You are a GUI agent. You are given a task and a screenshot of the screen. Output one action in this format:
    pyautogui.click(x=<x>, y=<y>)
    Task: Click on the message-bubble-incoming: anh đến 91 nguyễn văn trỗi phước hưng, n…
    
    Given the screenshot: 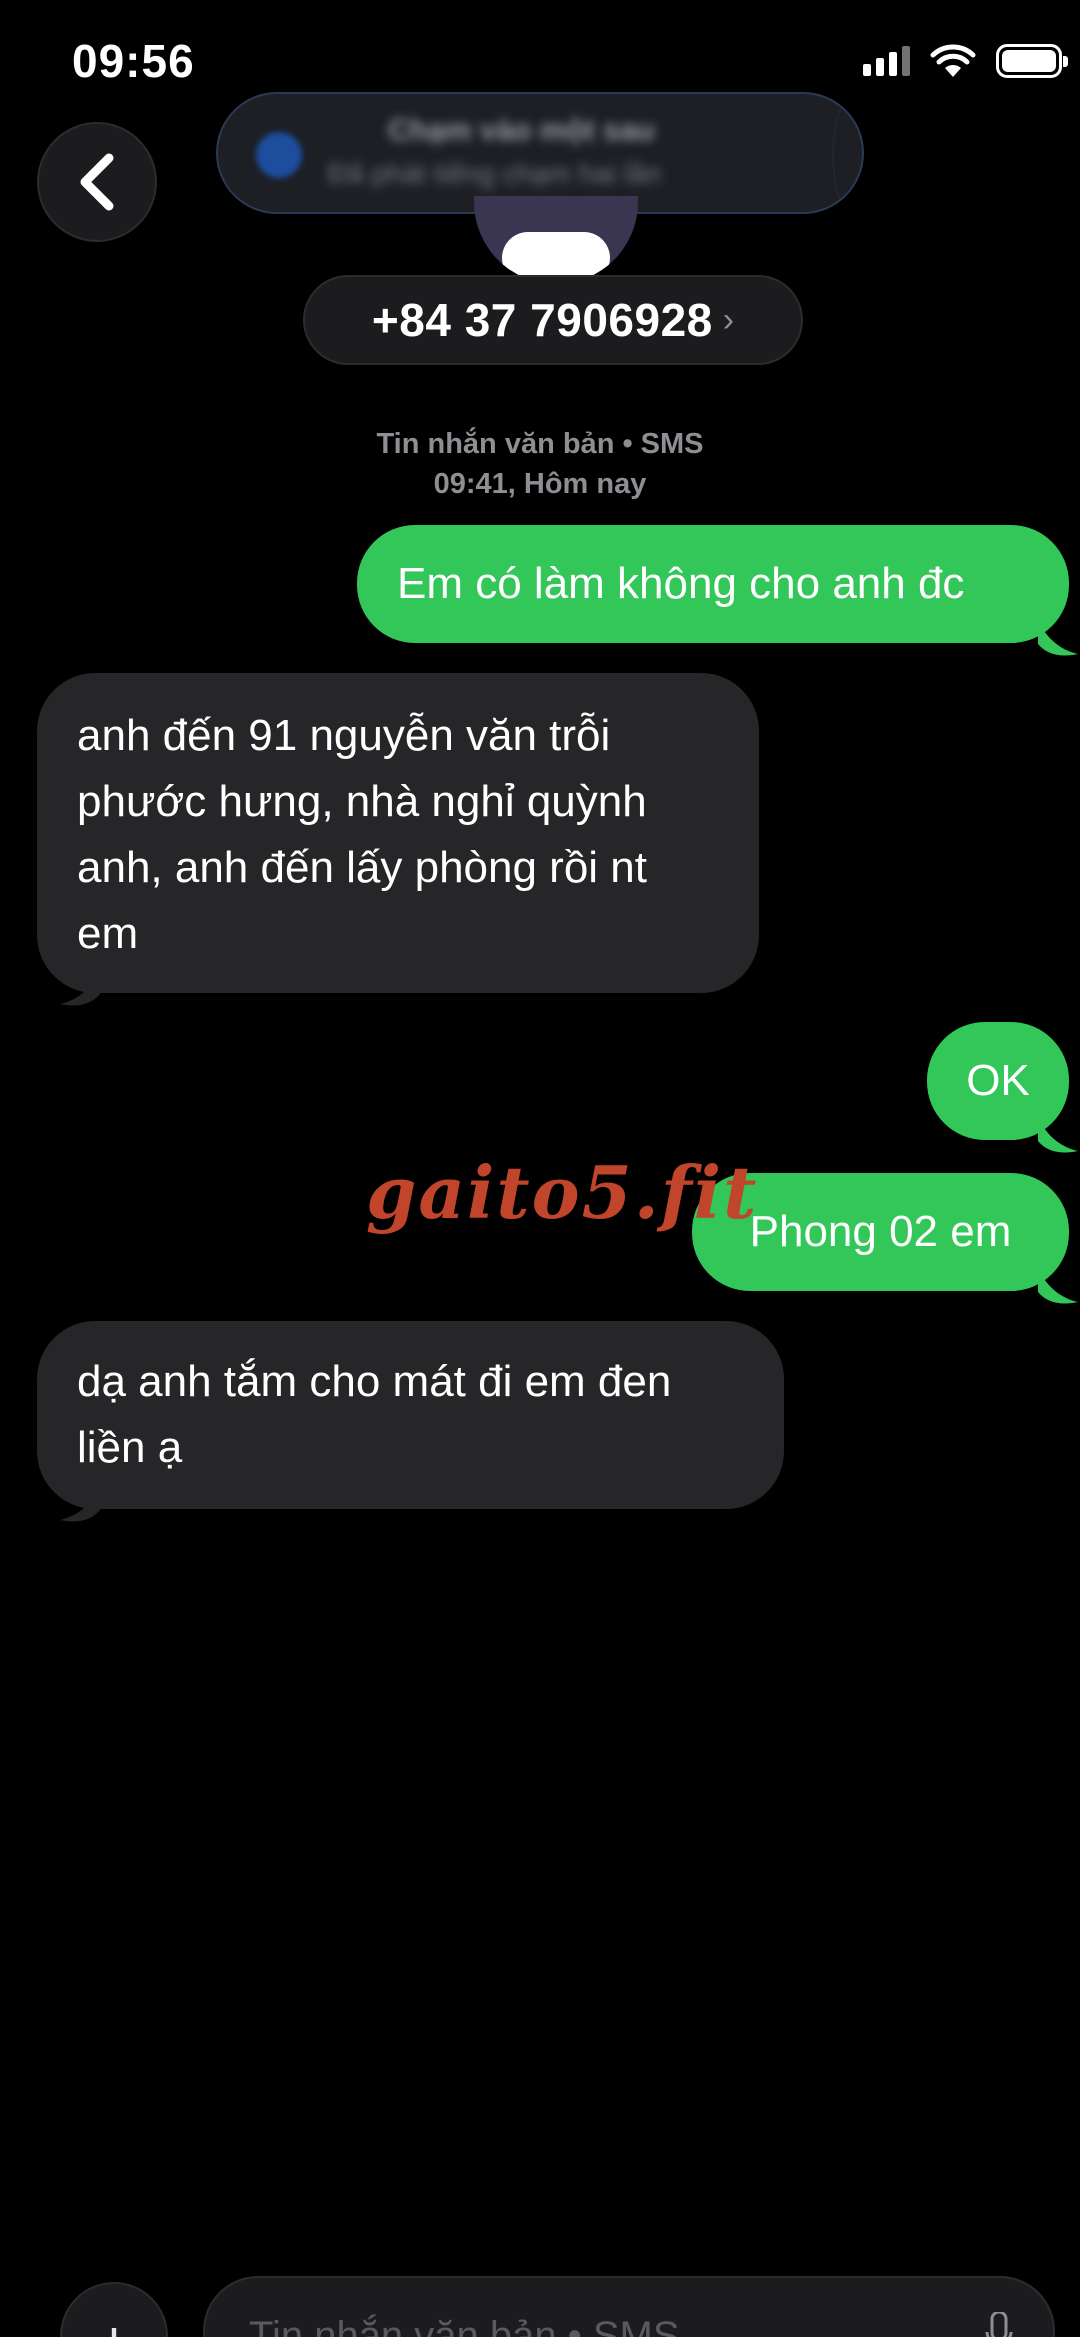 What is the action you would take?
    pyautogui.click(x=398, y=833)
    